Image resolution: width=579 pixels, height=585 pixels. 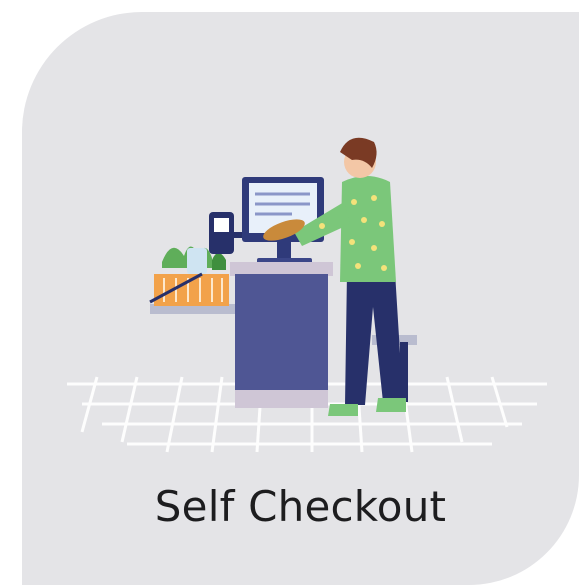 I want to click on kiosk-body, so click(x=281, y=335).